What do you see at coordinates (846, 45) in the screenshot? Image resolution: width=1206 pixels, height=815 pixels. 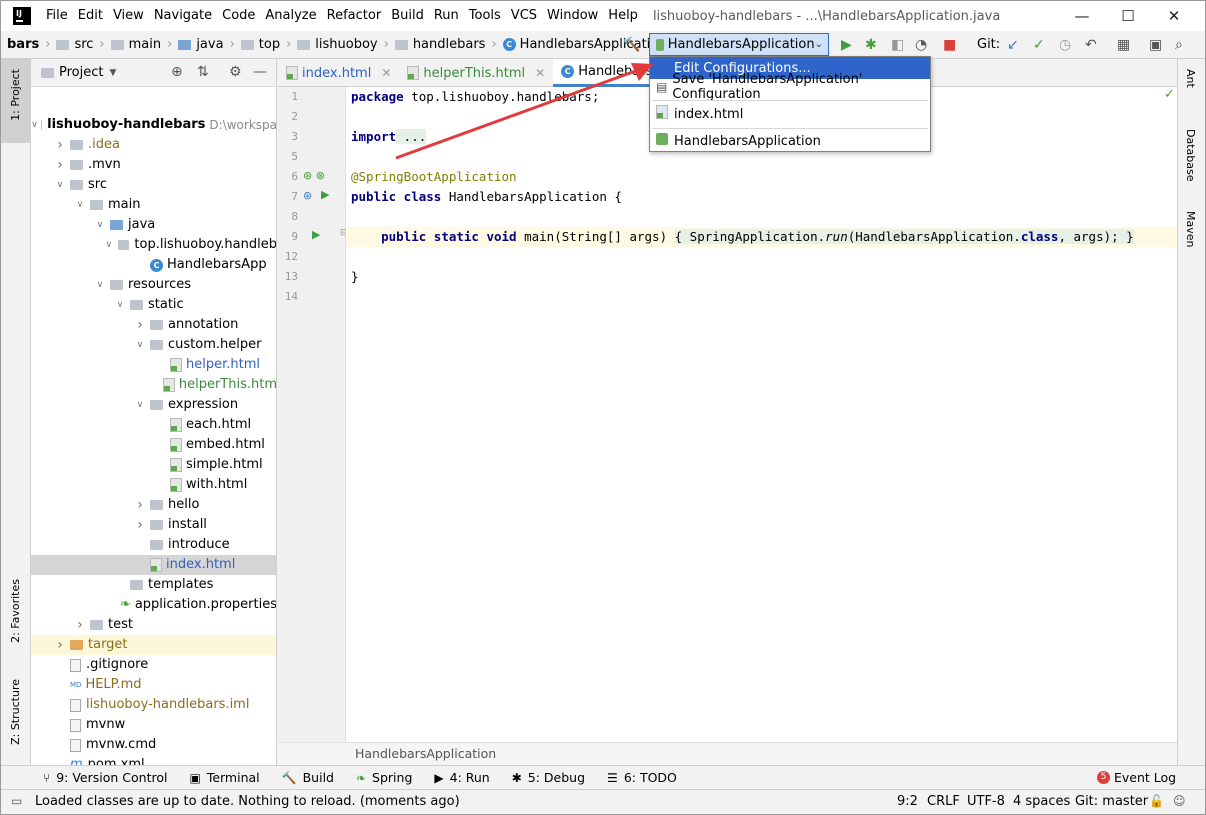 I see `run-icon: ▶` at bounding box center [846, 45].